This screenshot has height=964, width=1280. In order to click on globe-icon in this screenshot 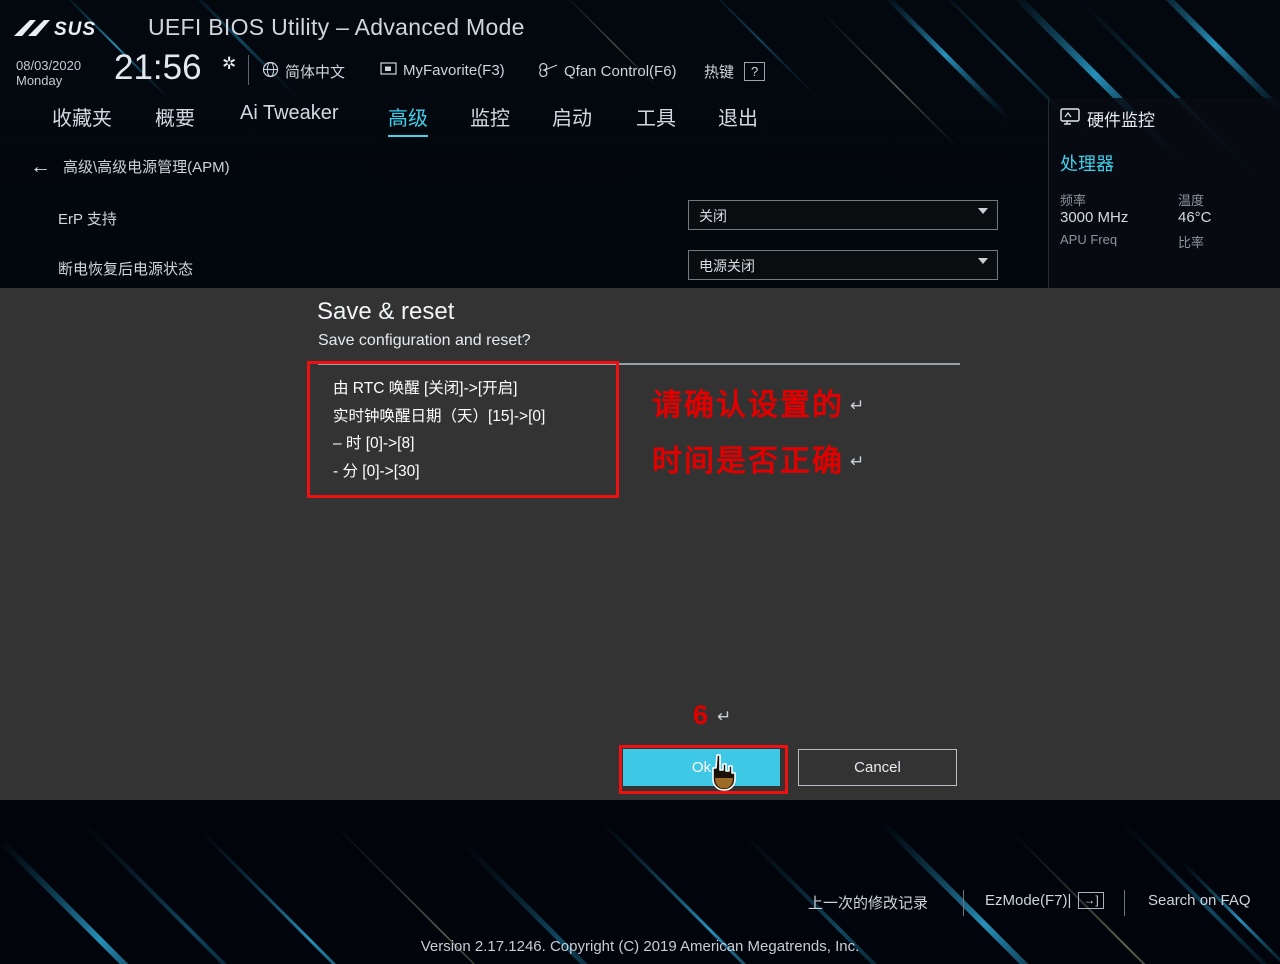, I will do `click(270, 71)`.